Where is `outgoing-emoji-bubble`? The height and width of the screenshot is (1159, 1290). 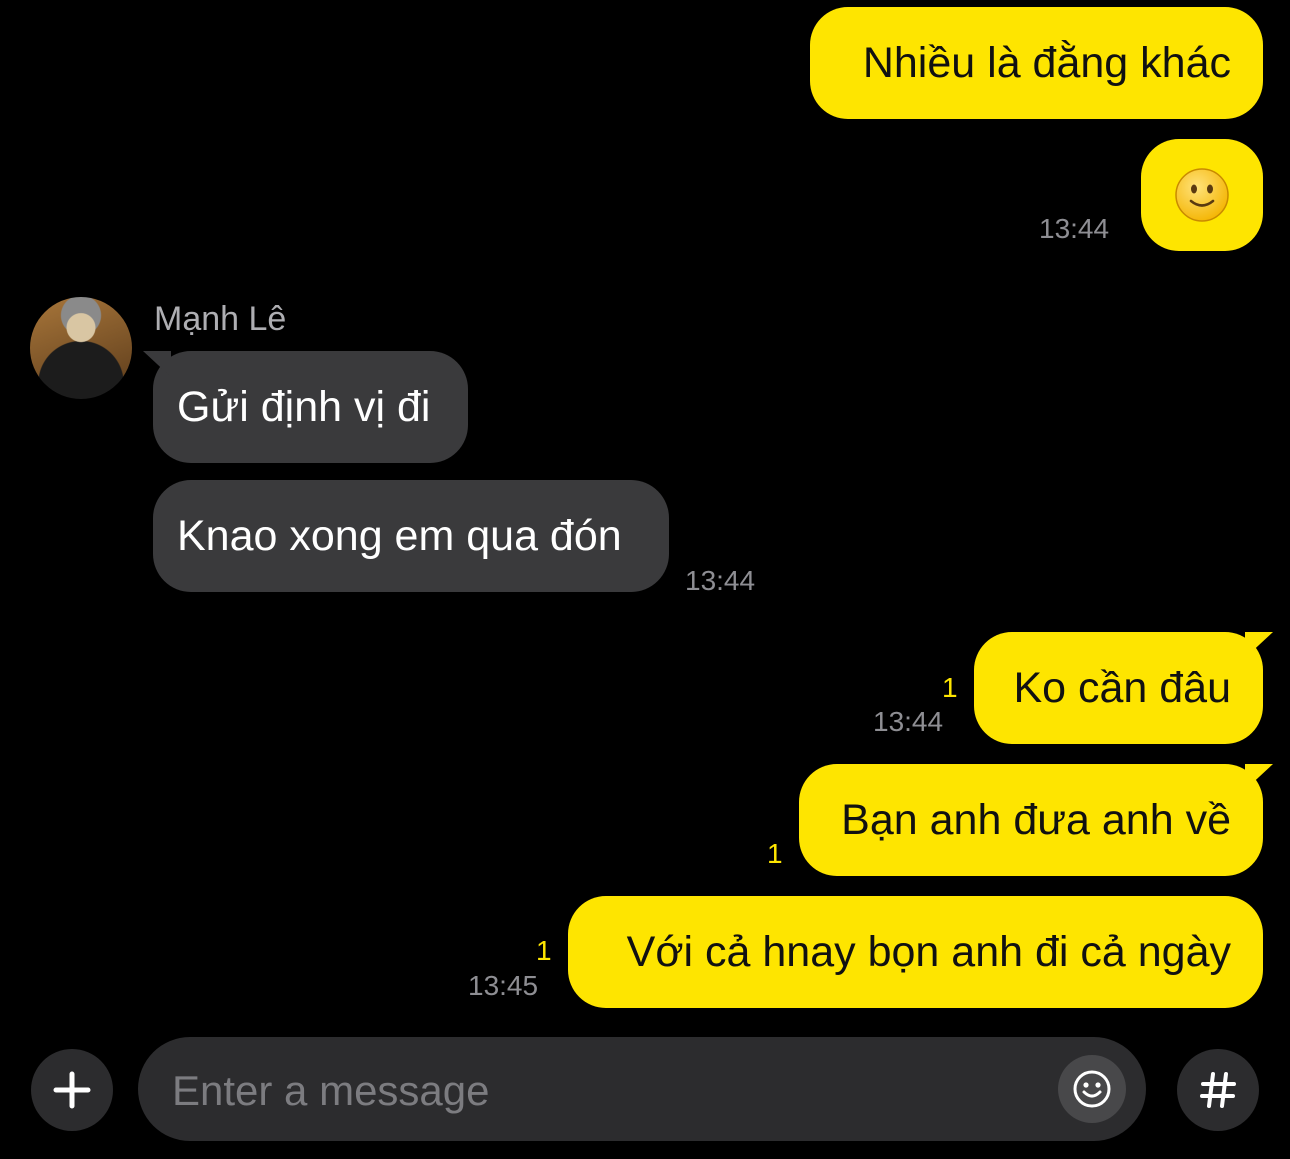
outgoing-emoji-bubble is located at coordinates (1202, 195).